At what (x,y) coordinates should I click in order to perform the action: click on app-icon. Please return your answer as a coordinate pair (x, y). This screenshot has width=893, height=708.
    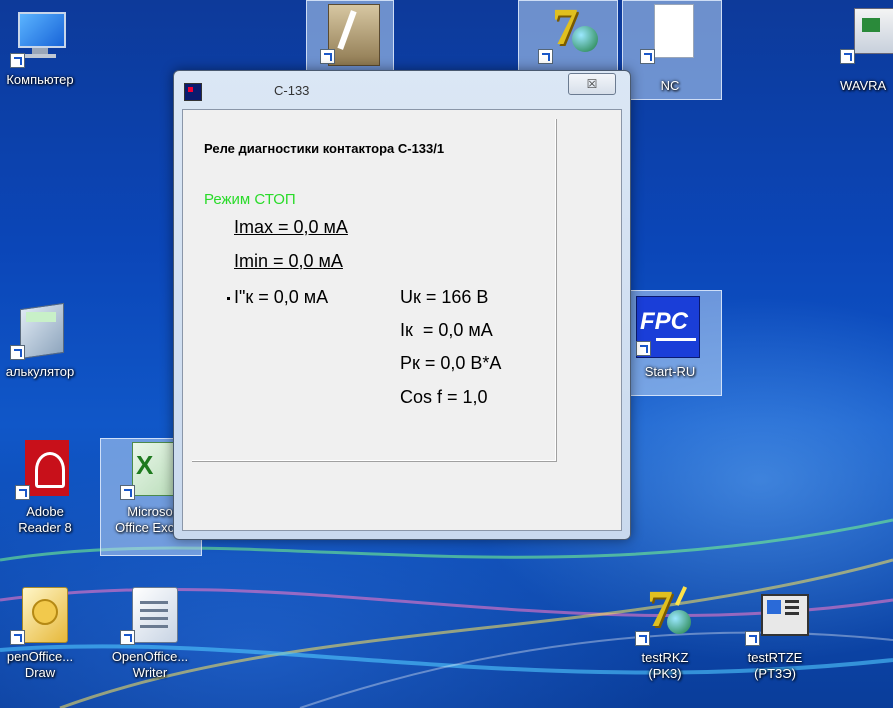
    Looking at the image, I should click on (193, 92).